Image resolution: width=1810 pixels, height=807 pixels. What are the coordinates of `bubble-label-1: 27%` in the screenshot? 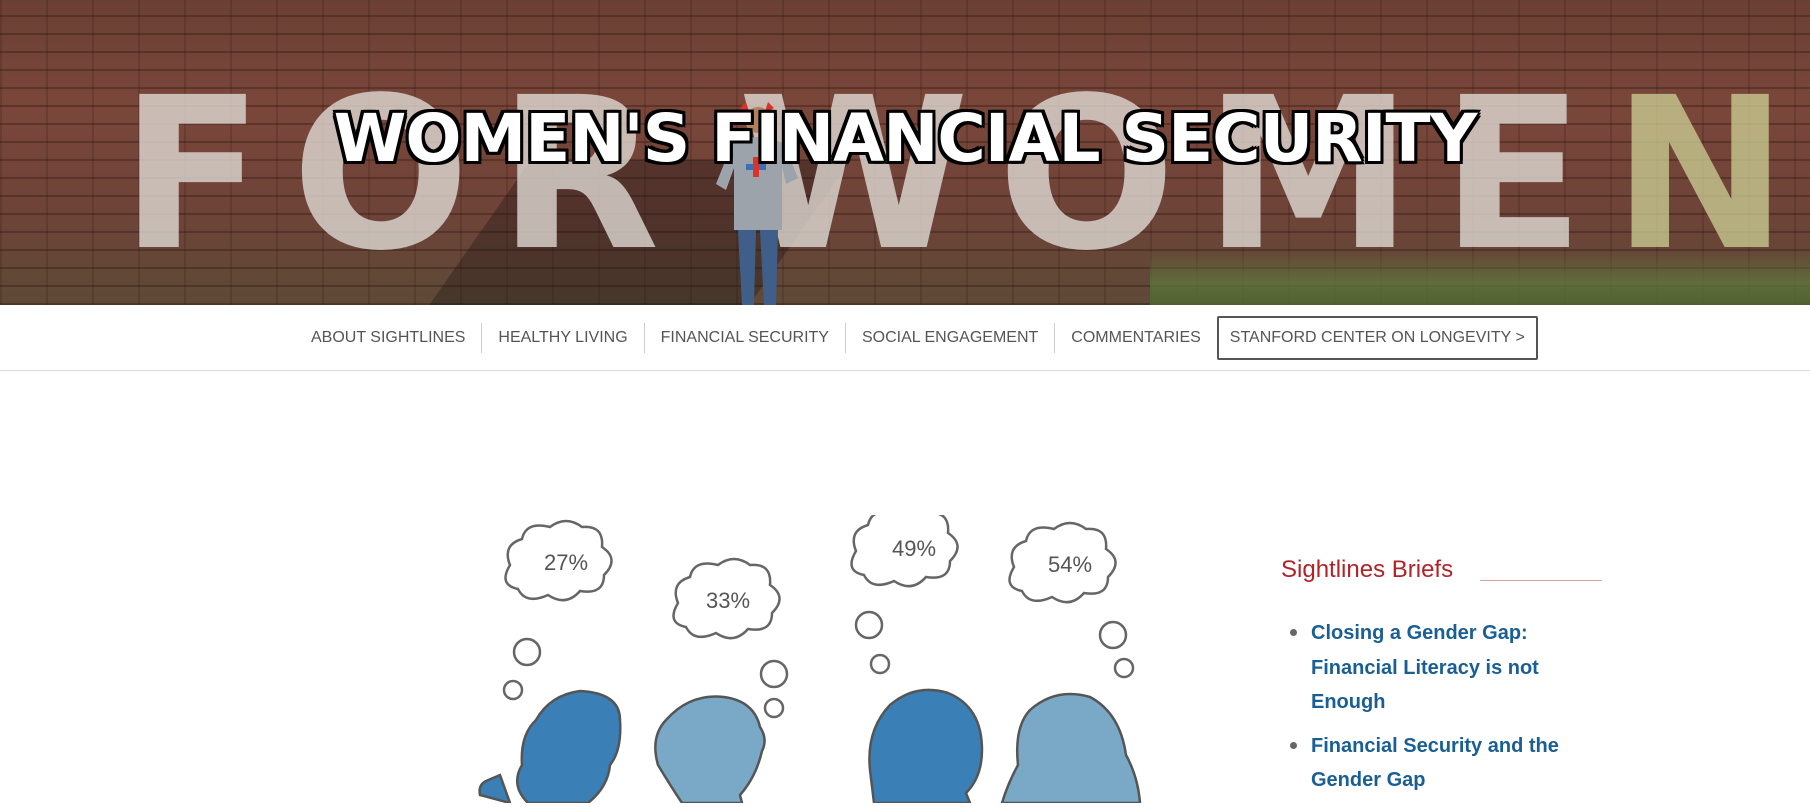 It's located at (566, 562).